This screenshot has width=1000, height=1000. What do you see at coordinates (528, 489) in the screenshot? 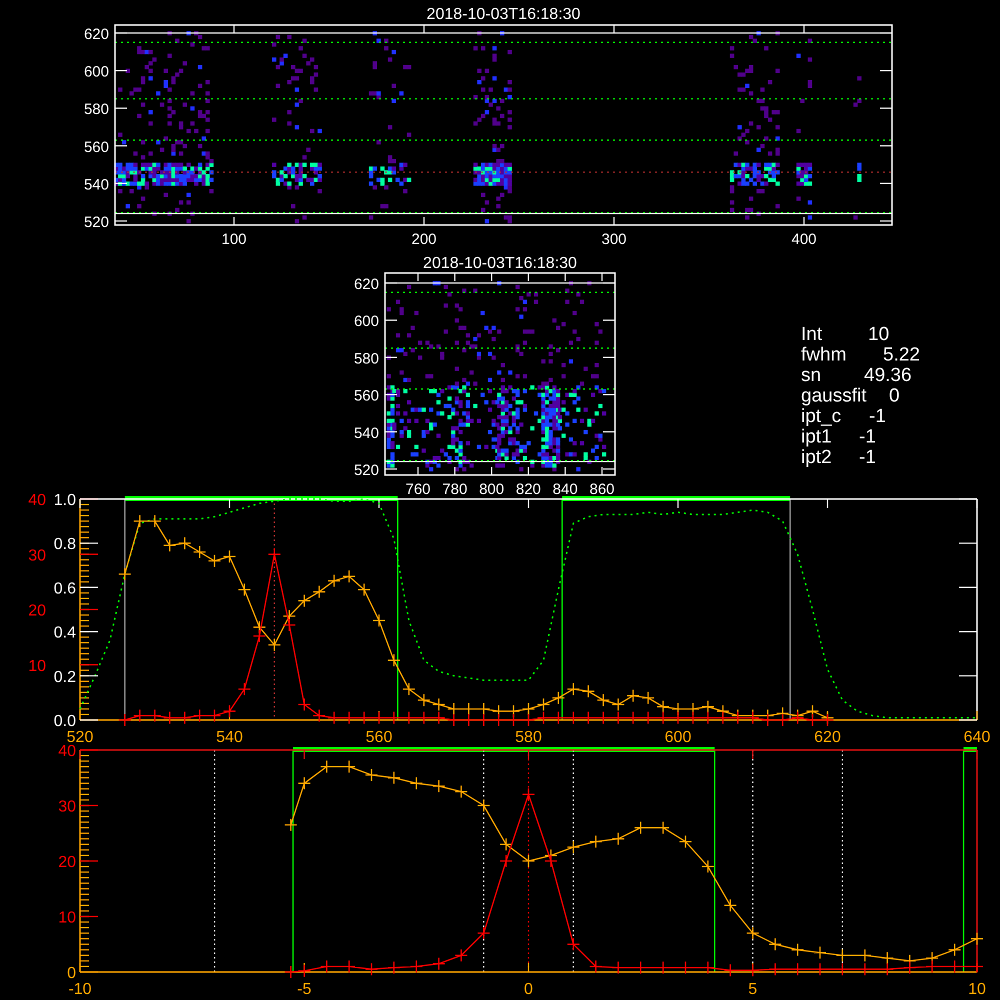
I see `tick-label: 820` at bounding box center [528, 489].